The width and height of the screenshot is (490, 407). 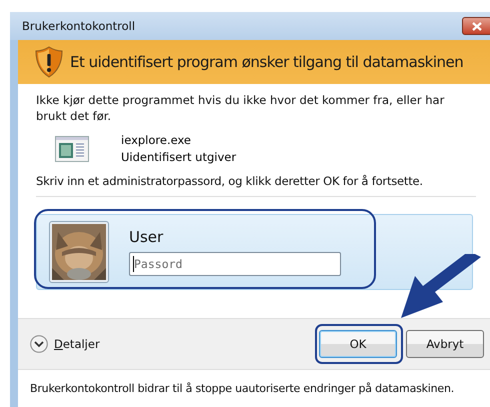 I want to click on warning-text: Ikke kjør dette programmet hvis du ikke hvor det kommer fra, eller har brukt det før., so click(x=241, y=108).